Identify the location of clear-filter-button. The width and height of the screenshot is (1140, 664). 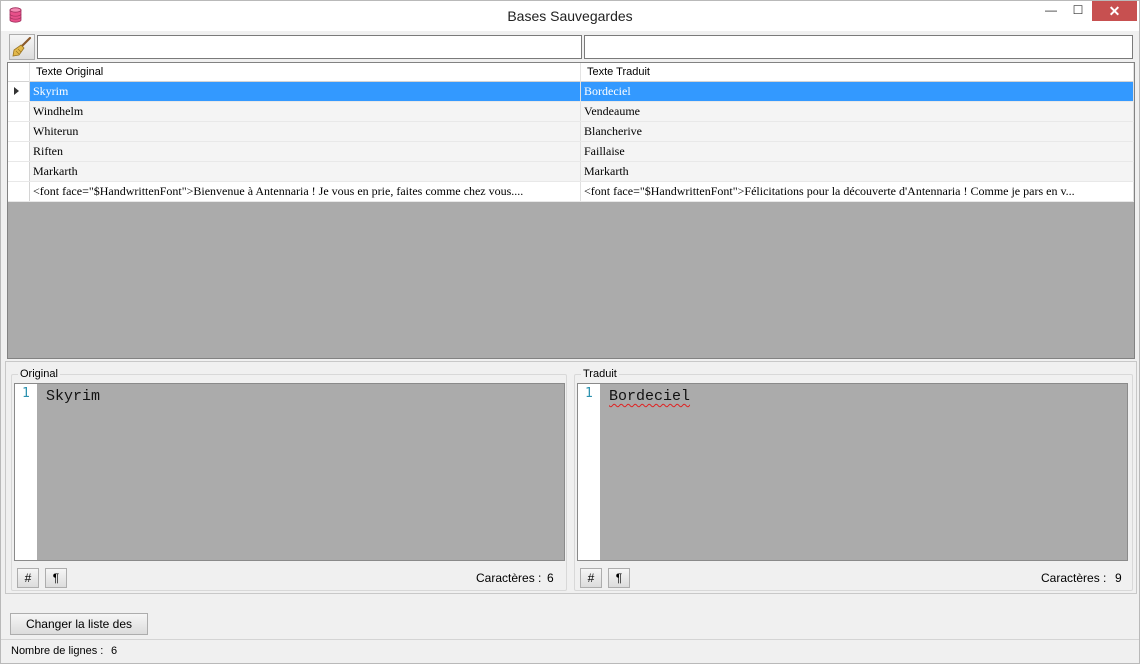
(22, 47).